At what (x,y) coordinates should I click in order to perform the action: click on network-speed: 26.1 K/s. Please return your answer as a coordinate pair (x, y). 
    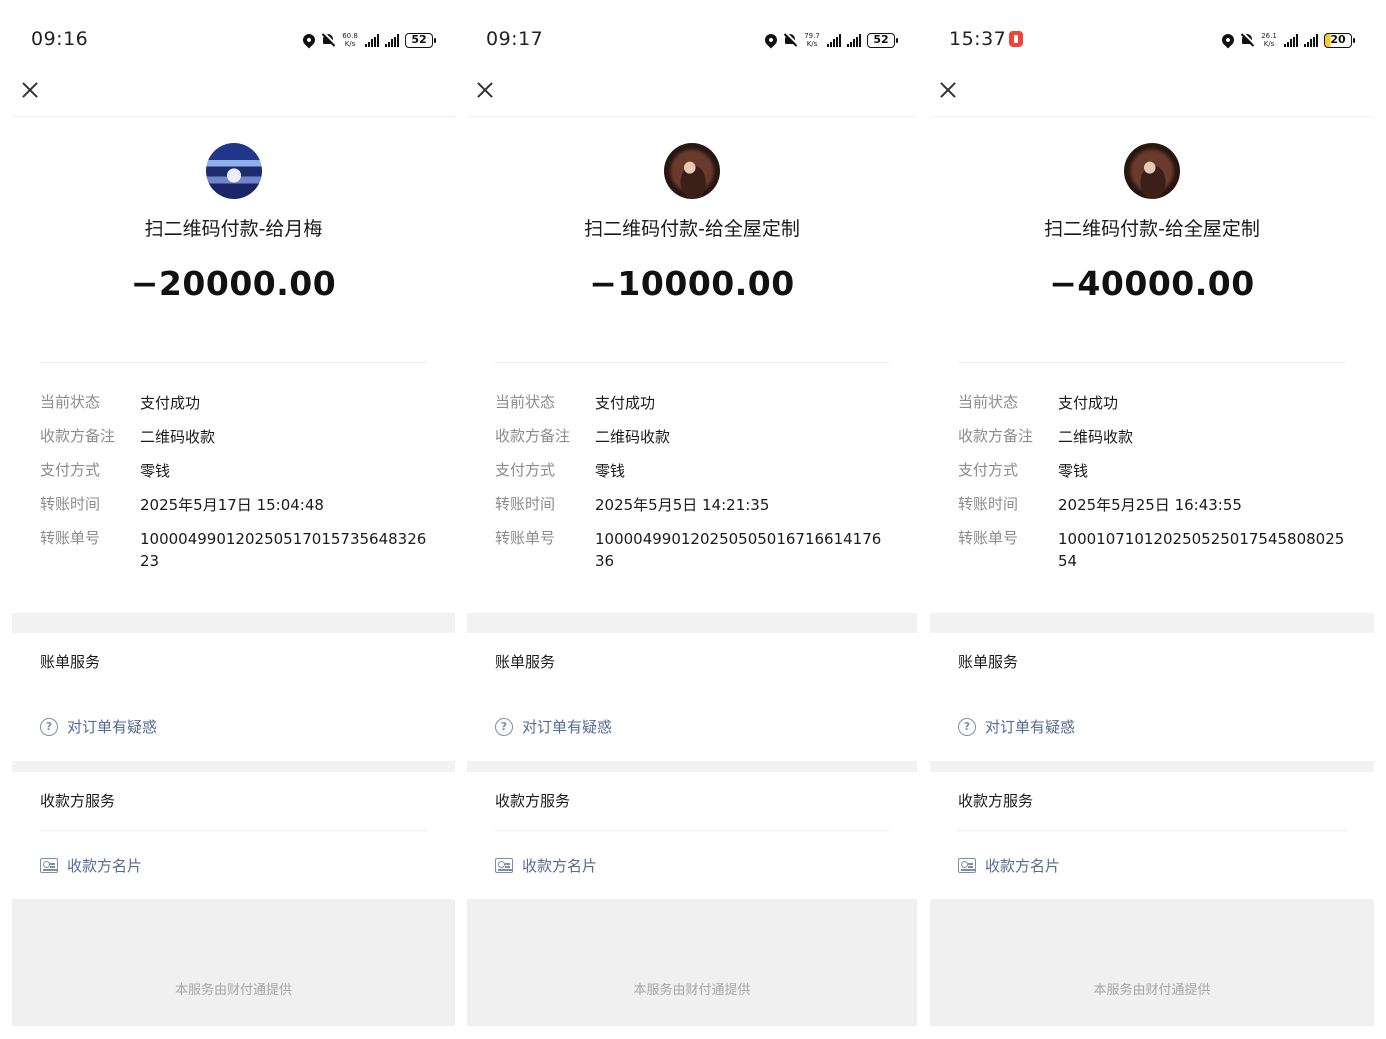
    Looking at the image, I should click on (1269, 40).